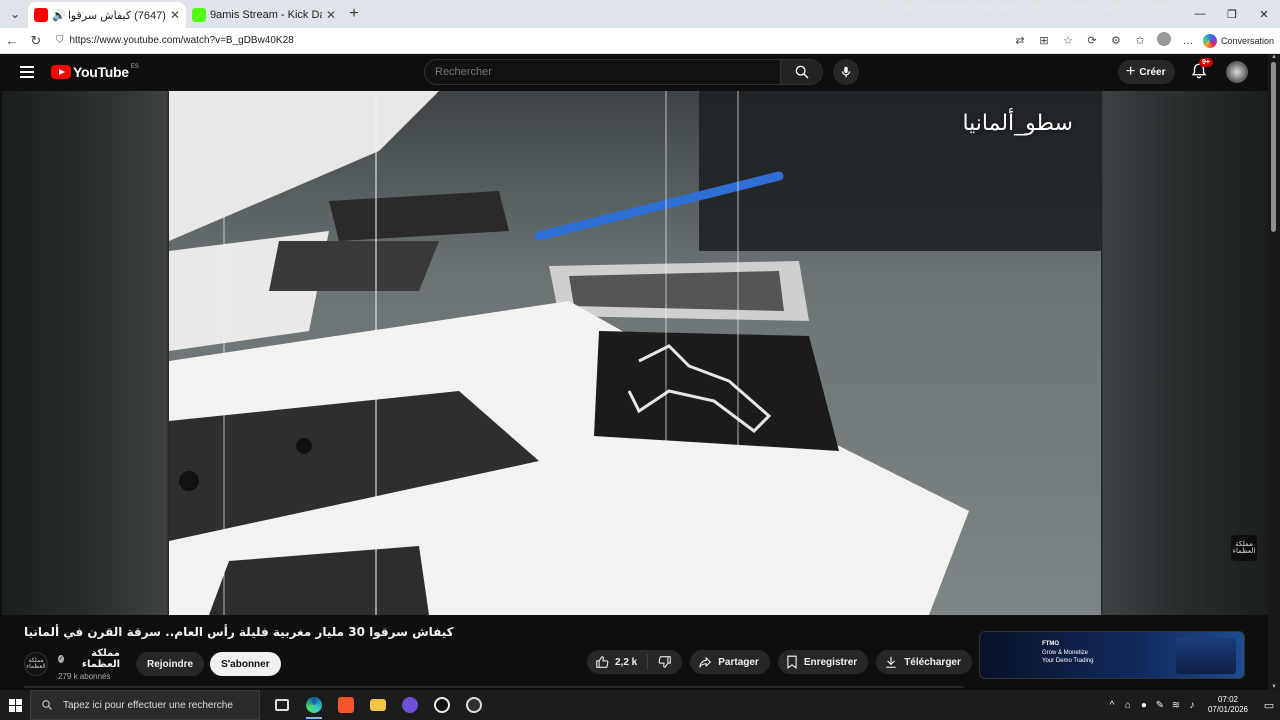 The width and height of the screenshot is (1280, 720). I want to click on taskbar-search-box: Tapez ici pour effectuer une recherche, so click(145, 705).